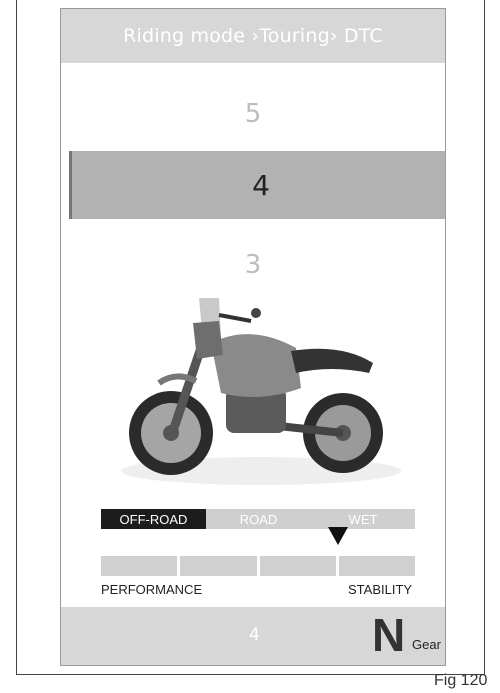 This screenshot has width=500, height=693. What do you see at coordinates (461, 680) in the screenshot?
I see `figure-caption: Fig 120` at bounding box center [461, 680].